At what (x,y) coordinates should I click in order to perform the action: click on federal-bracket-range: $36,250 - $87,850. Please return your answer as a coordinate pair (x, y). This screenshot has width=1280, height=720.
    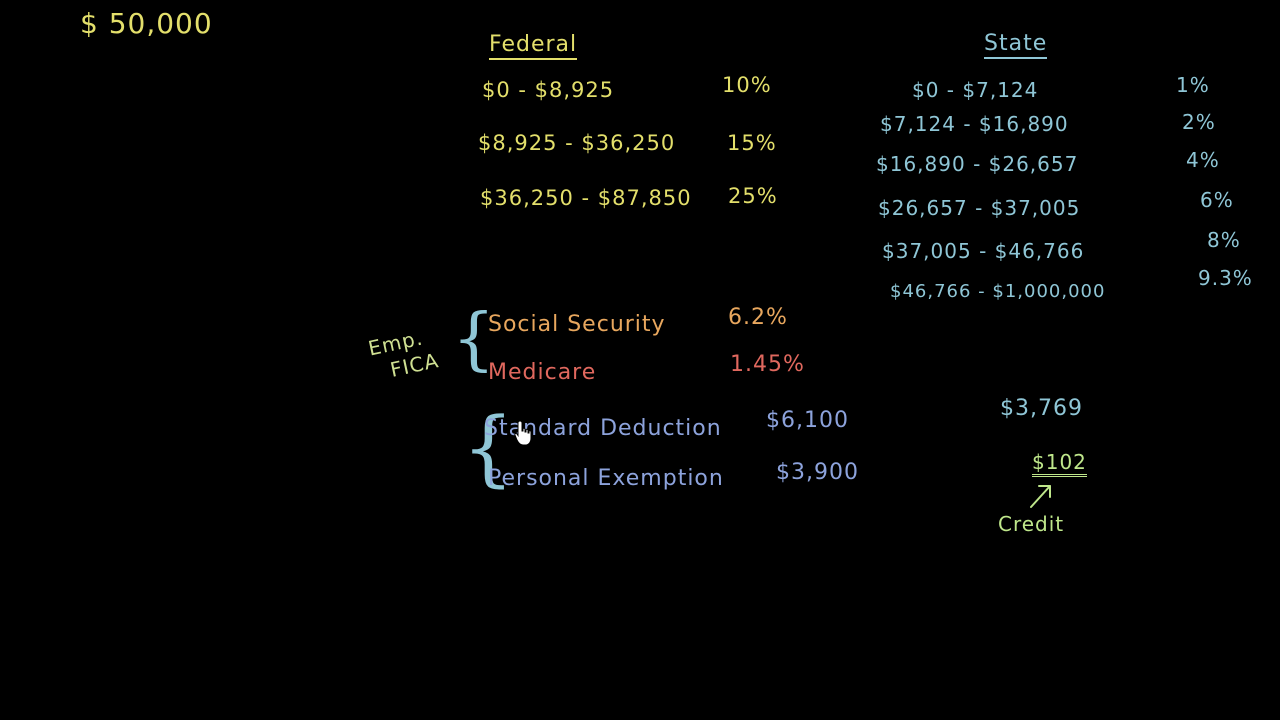
    Looking at the image, I should click on (586, 198).